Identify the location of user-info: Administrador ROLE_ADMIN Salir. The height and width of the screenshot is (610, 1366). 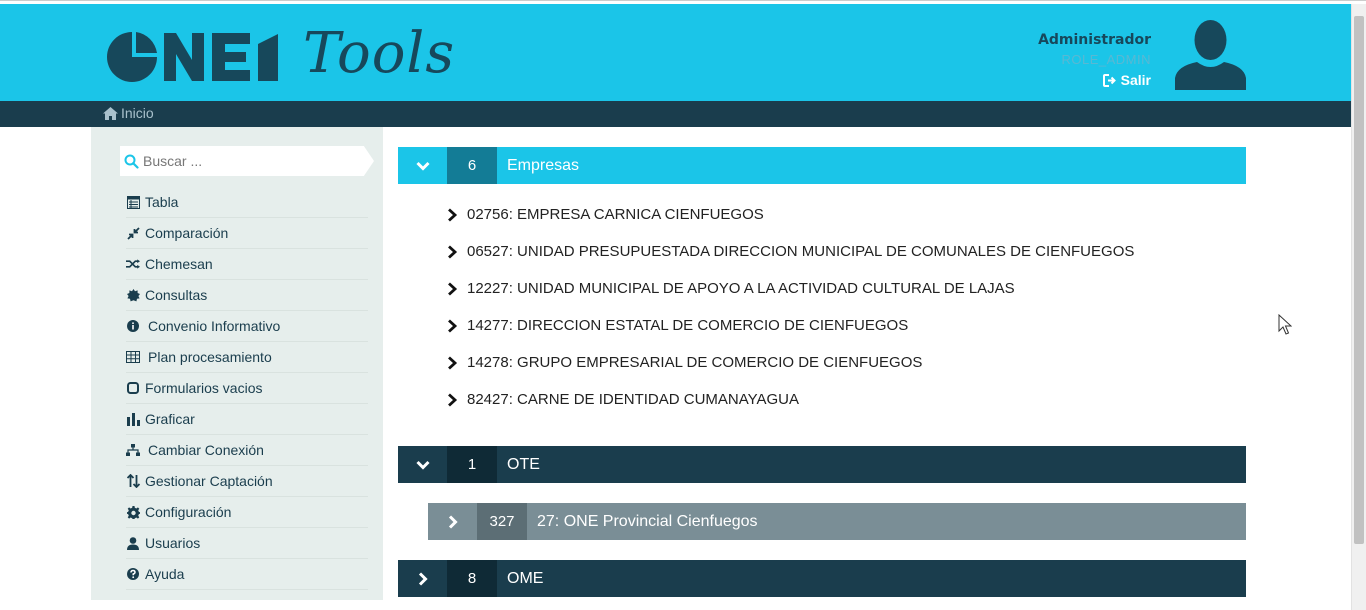
(1076, 61).